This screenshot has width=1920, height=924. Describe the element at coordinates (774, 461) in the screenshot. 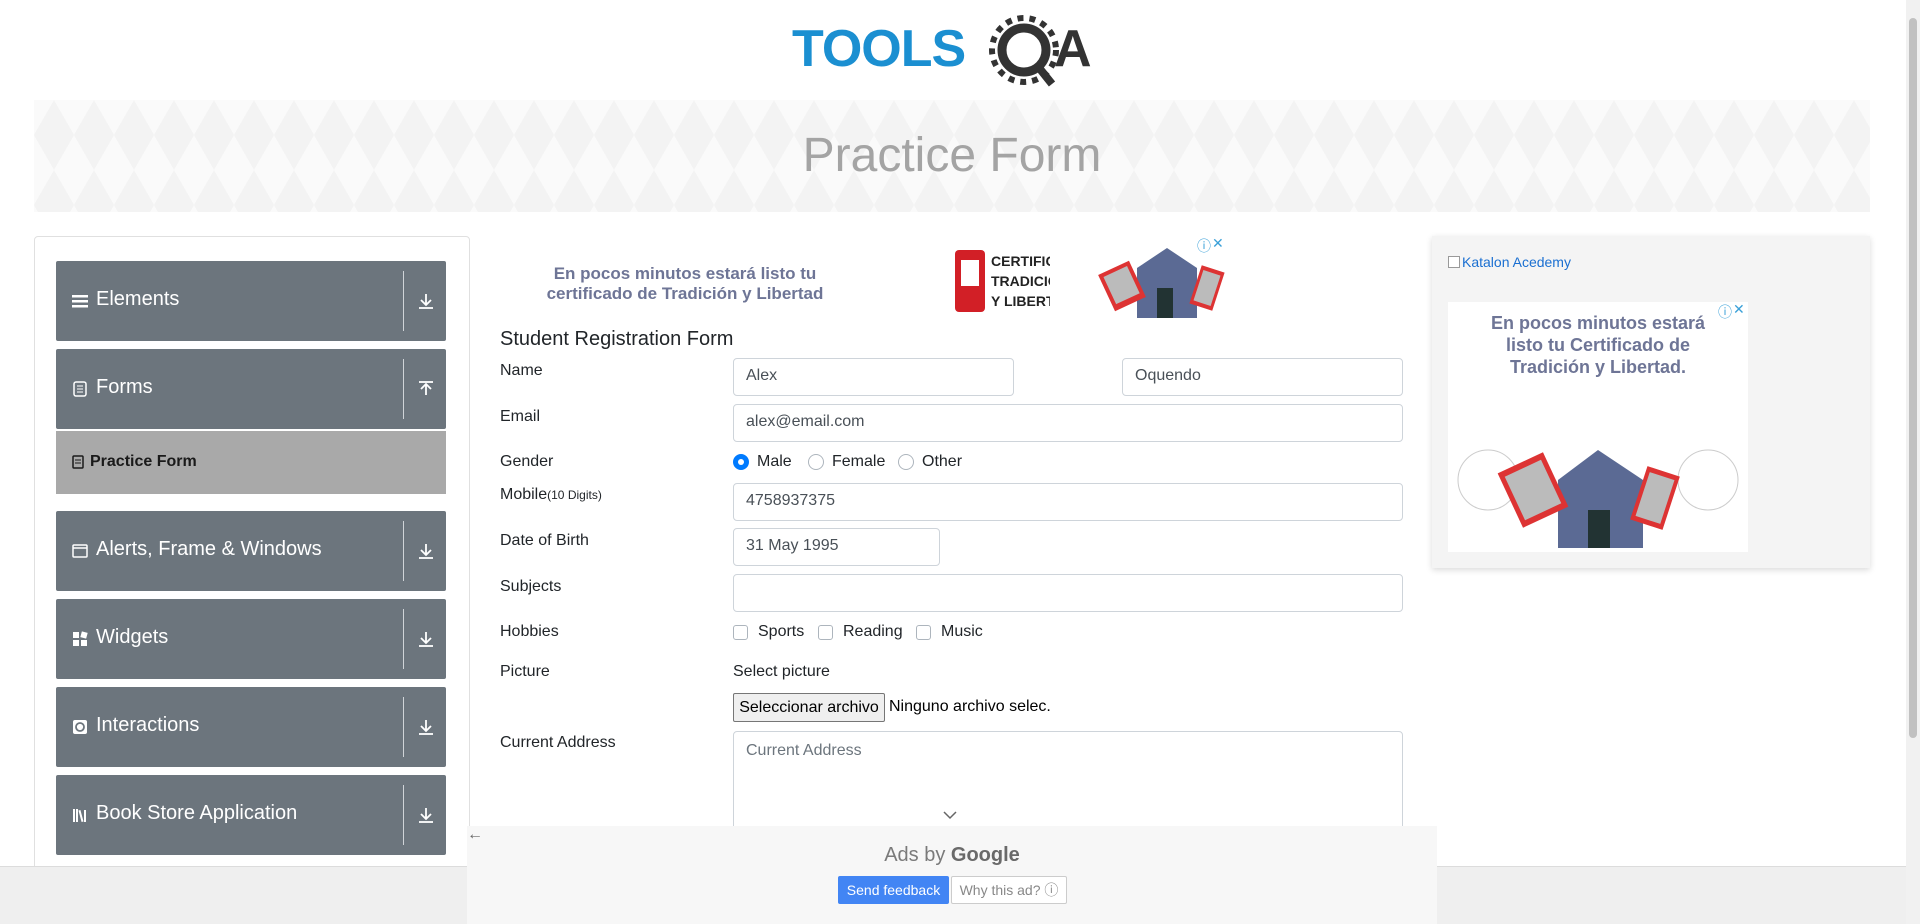

I see `radio-label: Male` at that location.